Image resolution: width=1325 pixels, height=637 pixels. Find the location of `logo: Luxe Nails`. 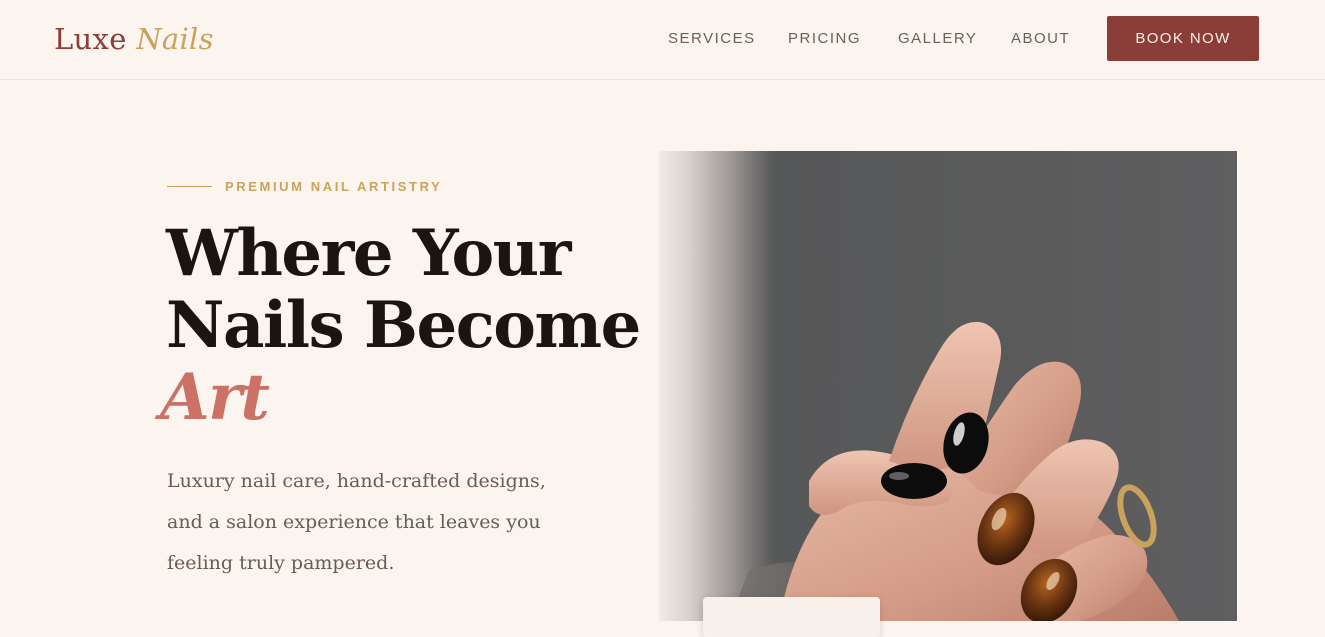

logo: Luxe Nails is located at coordinates (134, 39).